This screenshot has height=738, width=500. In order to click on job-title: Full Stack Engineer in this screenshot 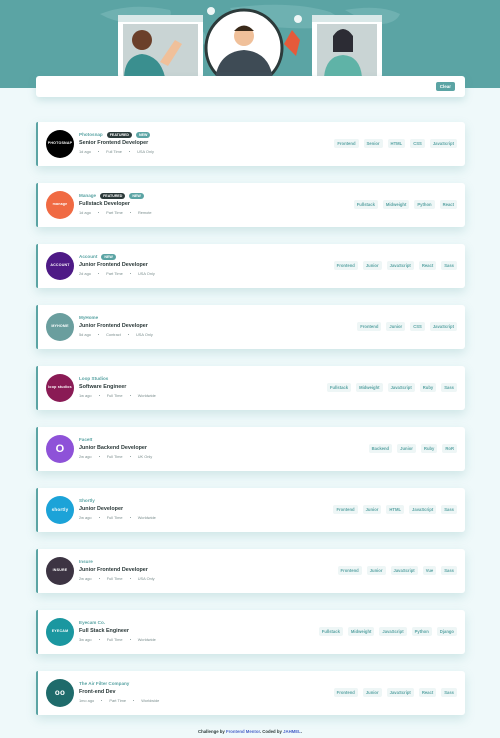, I will do `click(117, 631)`.